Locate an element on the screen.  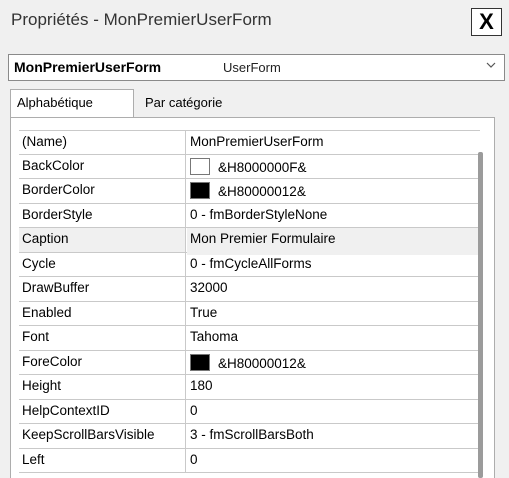
property-row: Caption Mon Premier Formulaire is located at coordinates (249, 241).